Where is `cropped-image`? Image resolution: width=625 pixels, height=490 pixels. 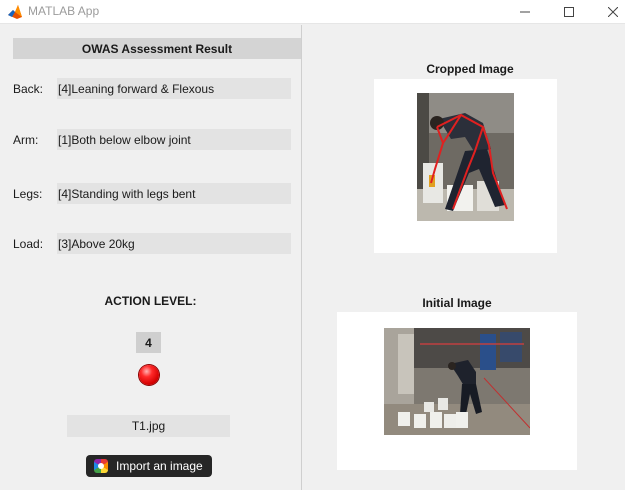
cropped-image is located at coordinates (465, 157).